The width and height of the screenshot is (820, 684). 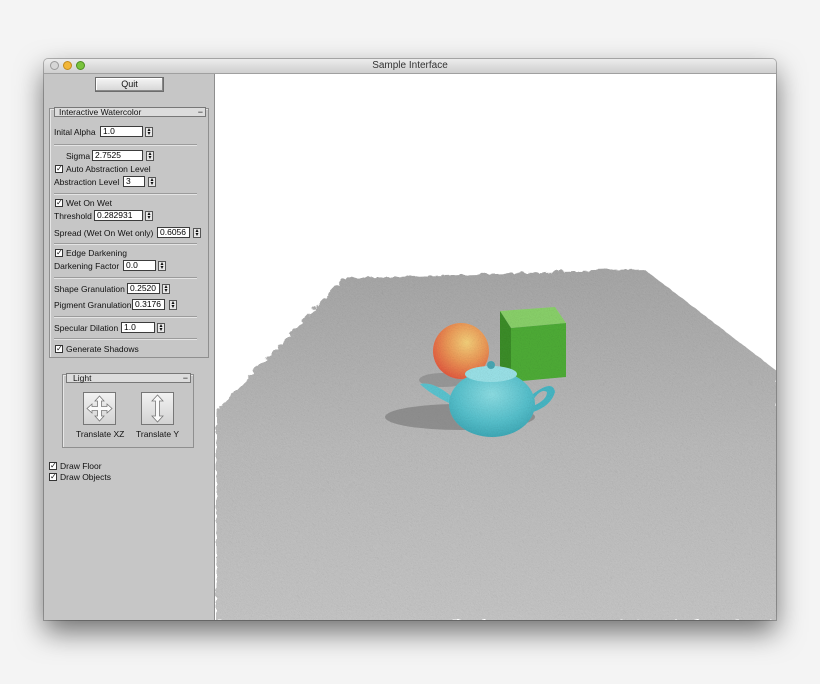 What do you see at coordinates (118, 215) in the screenshot?
I see `threshold-field: 0.282931` at bounding box center [118, 215].